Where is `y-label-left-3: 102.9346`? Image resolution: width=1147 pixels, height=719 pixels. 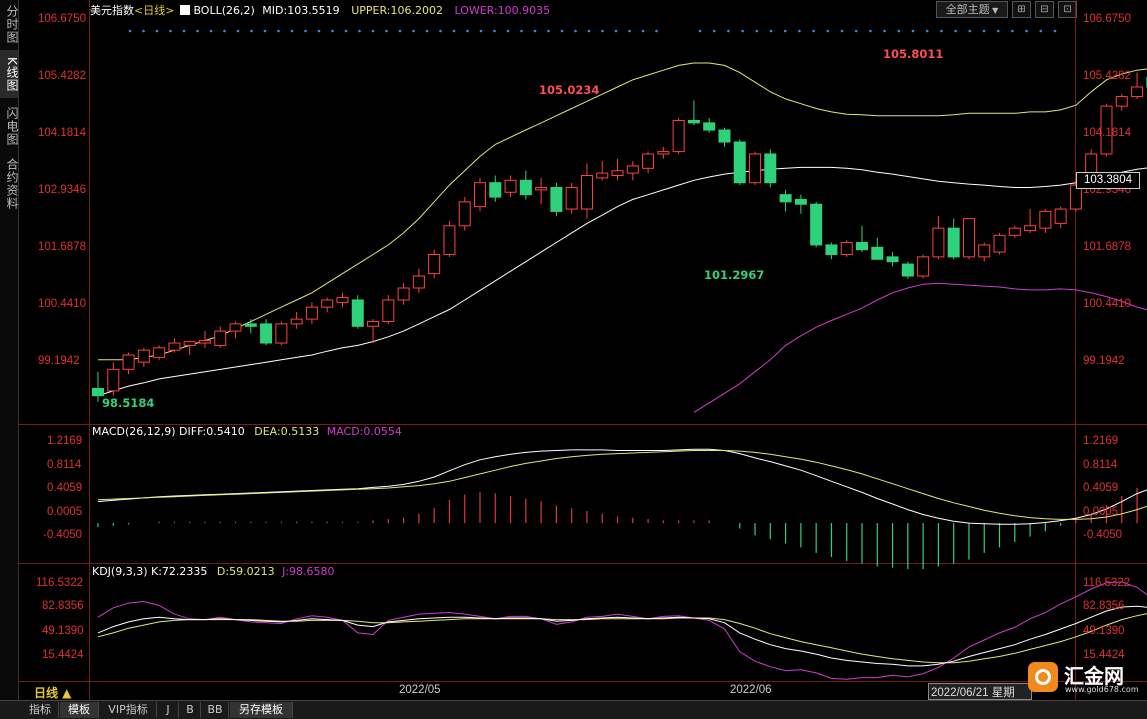 y-label-left-3: 102.9346 is located at coordinates (62, 190).